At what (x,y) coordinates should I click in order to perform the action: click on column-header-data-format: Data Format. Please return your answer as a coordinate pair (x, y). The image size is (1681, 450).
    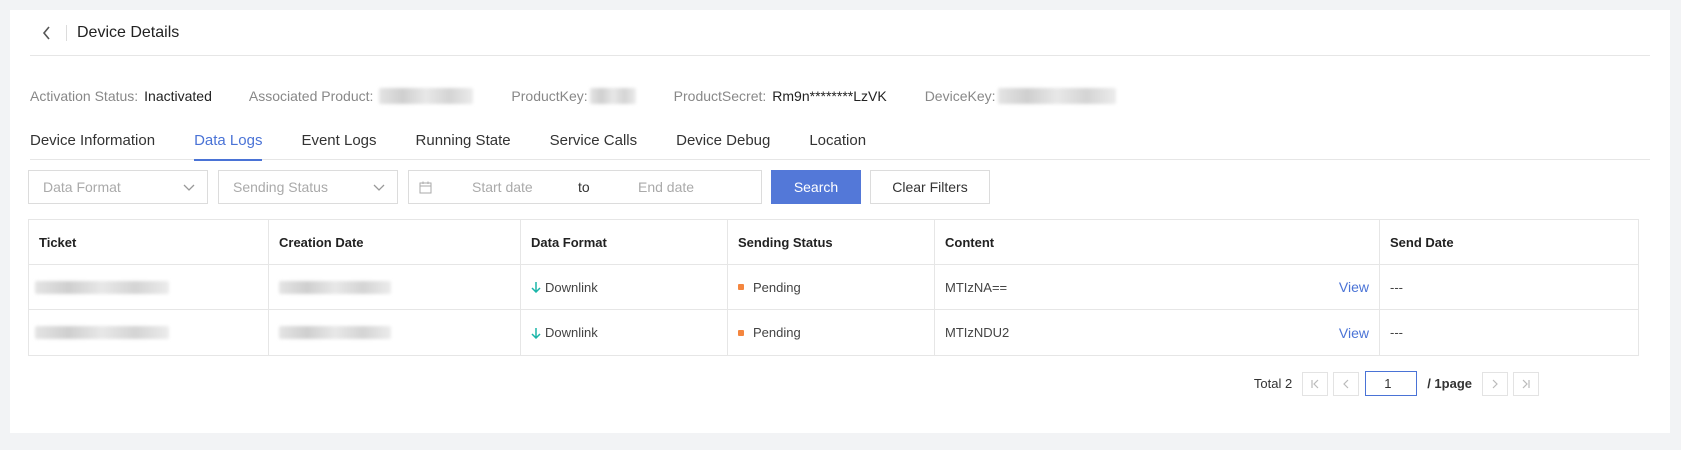
    Looking at the image, I should click on (624, 242).